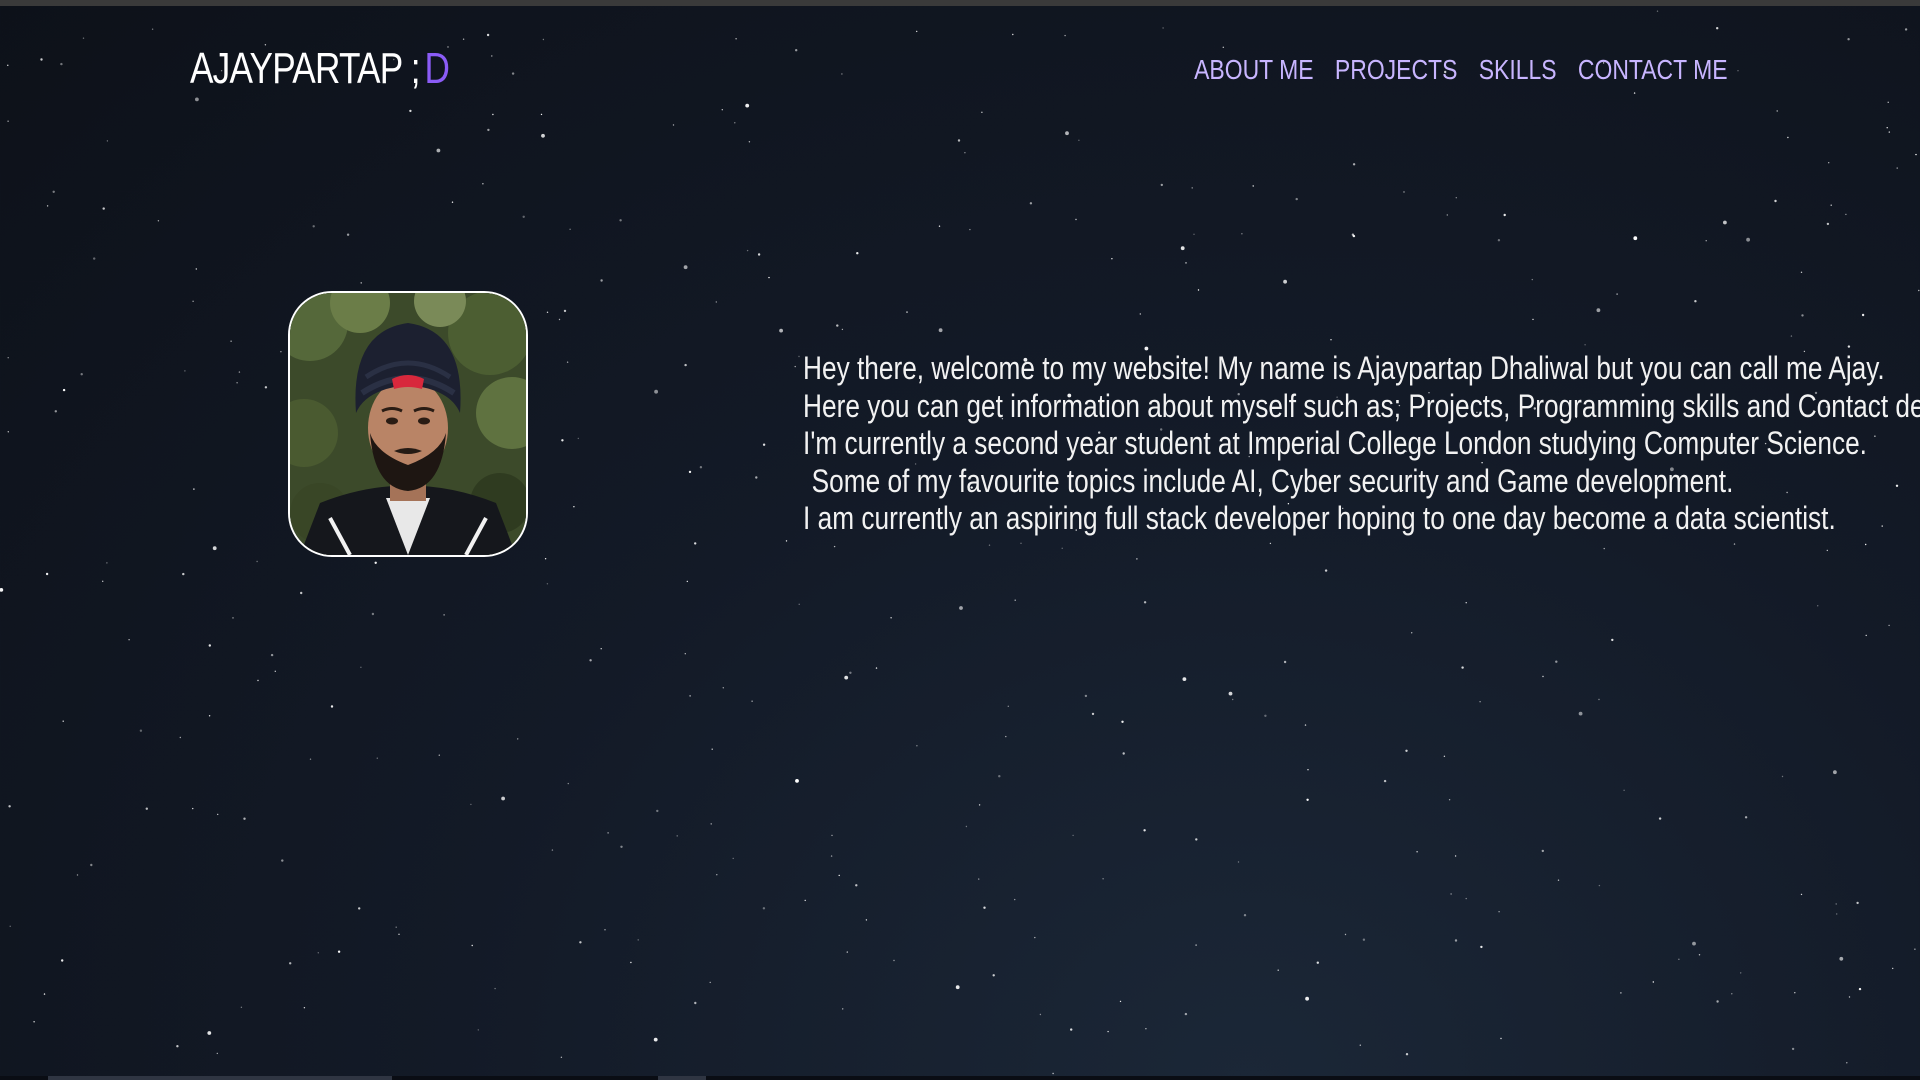 The image size is (1920, 1080). What do you see at coordinates (682, 1078) in the screenshot?
I see `scrollbar-thumb-secondary` at bounding box center [682, 1078].